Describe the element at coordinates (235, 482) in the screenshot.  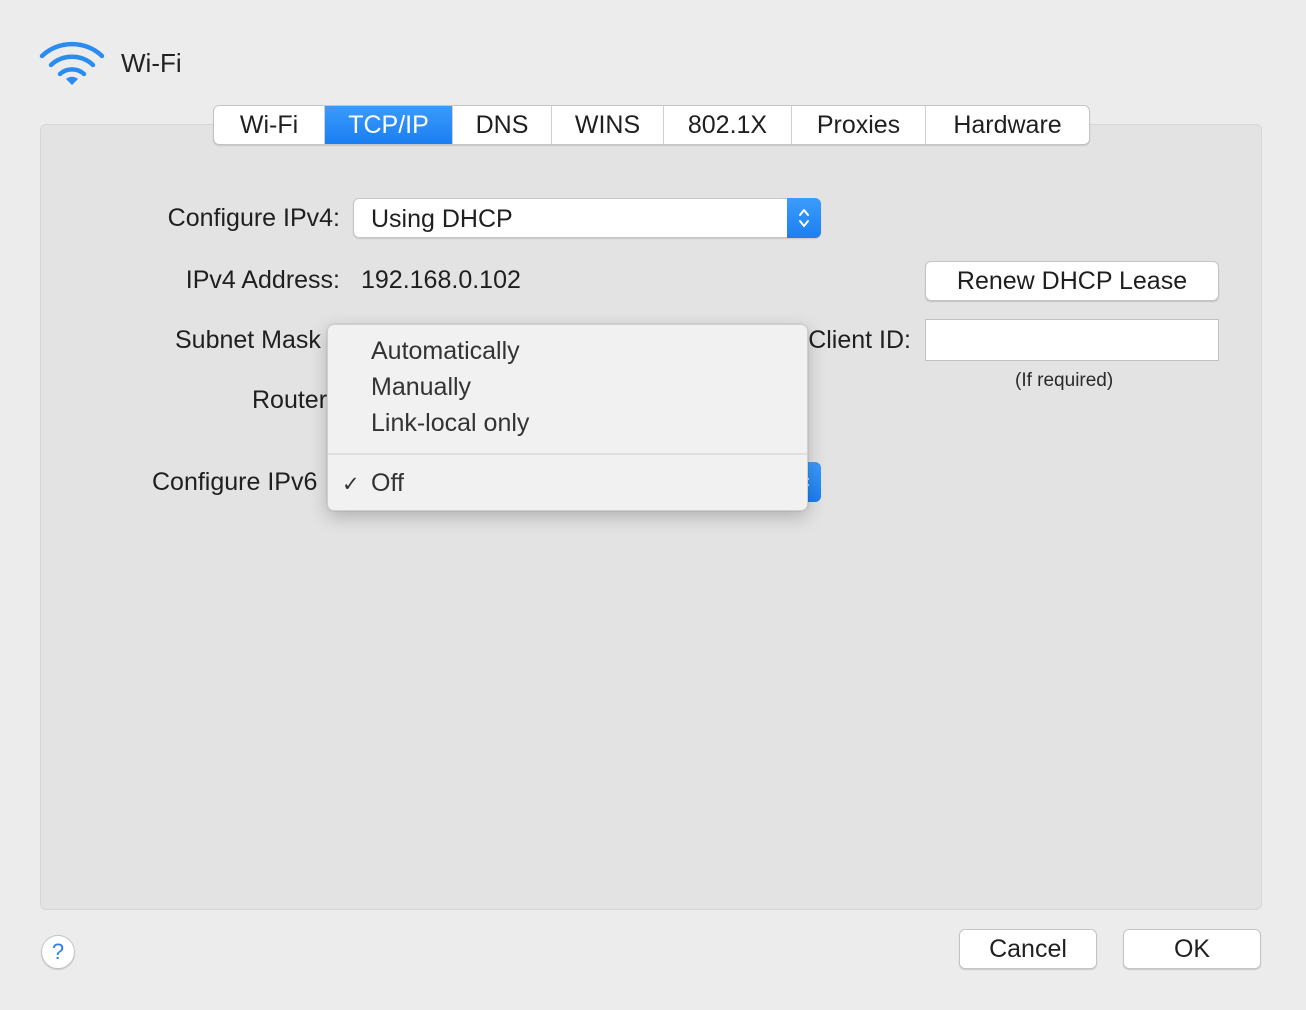
I see `configure-ipv6-label: Configure IPv6` at that location.